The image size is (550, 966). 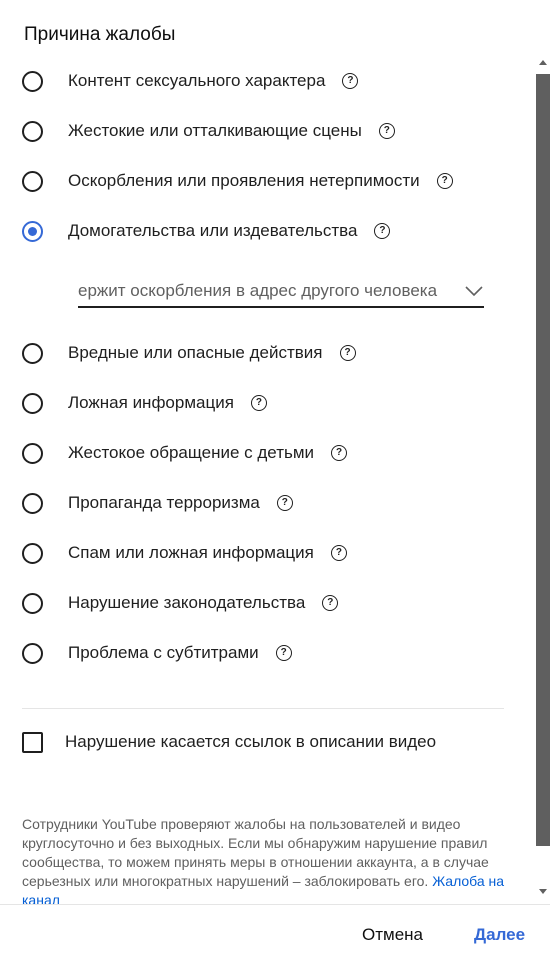 What do you see at coordinates (215, 130) in the screenshot?
I see `option-label: Жестокие или отталкивающие сцены` at bounding box center [215, 130].